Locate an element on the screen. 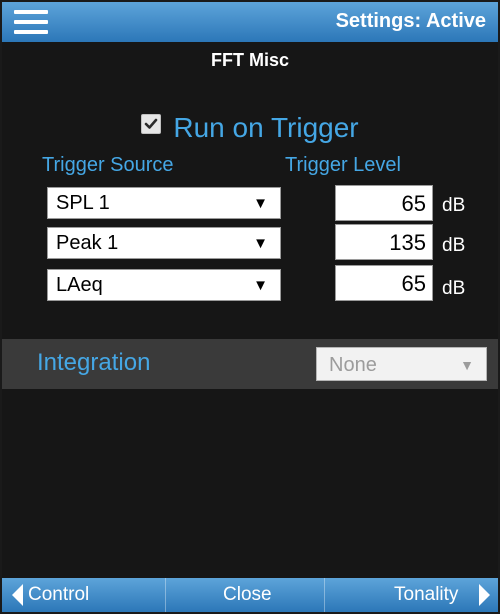 Image resolution: width=500 pixels, height=614 pixels. trigger-level-header: Trigger Level is located at coordinates (343, 165).